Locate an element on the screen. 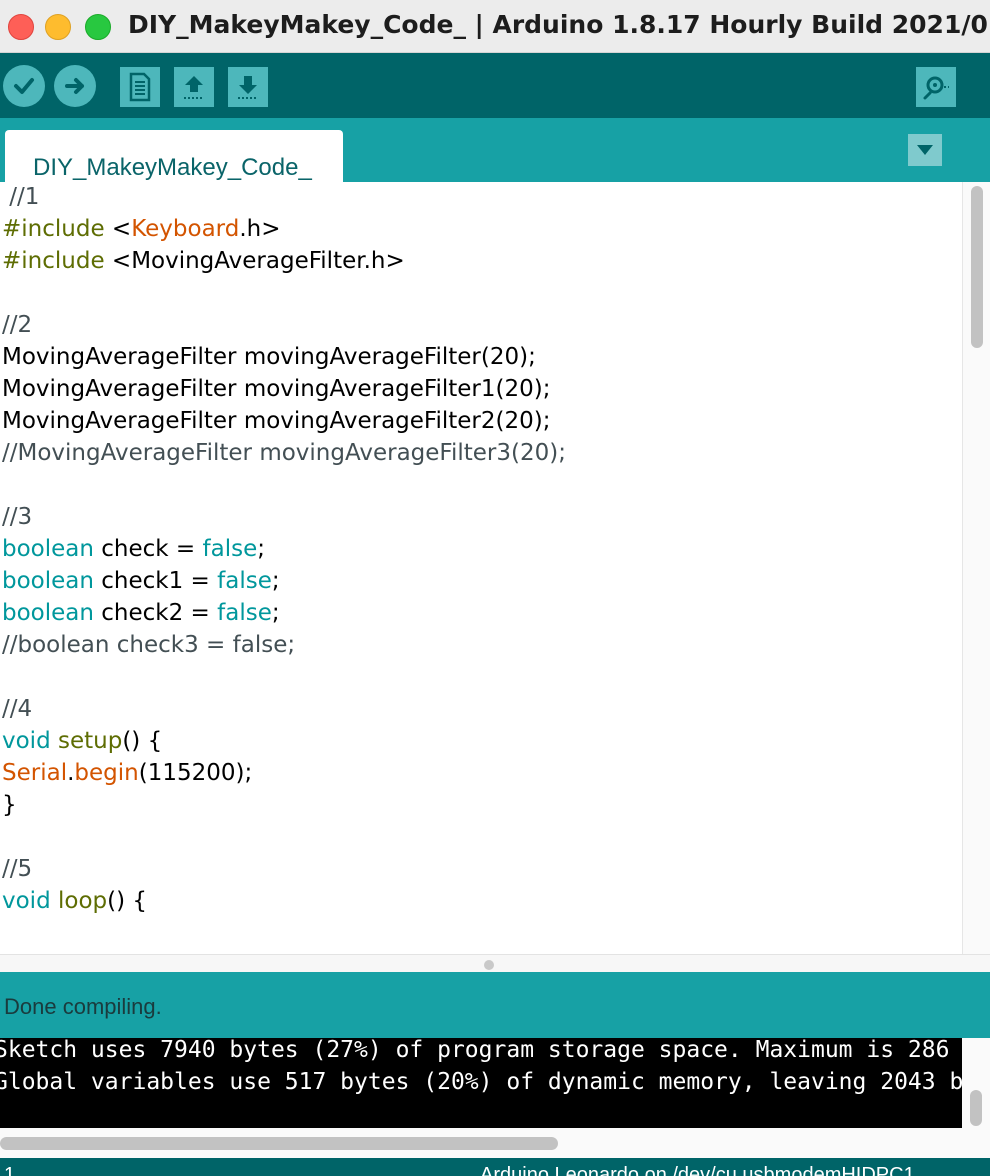  code-line: #include <Keyboard.h> is located at coordinates (141, 229).